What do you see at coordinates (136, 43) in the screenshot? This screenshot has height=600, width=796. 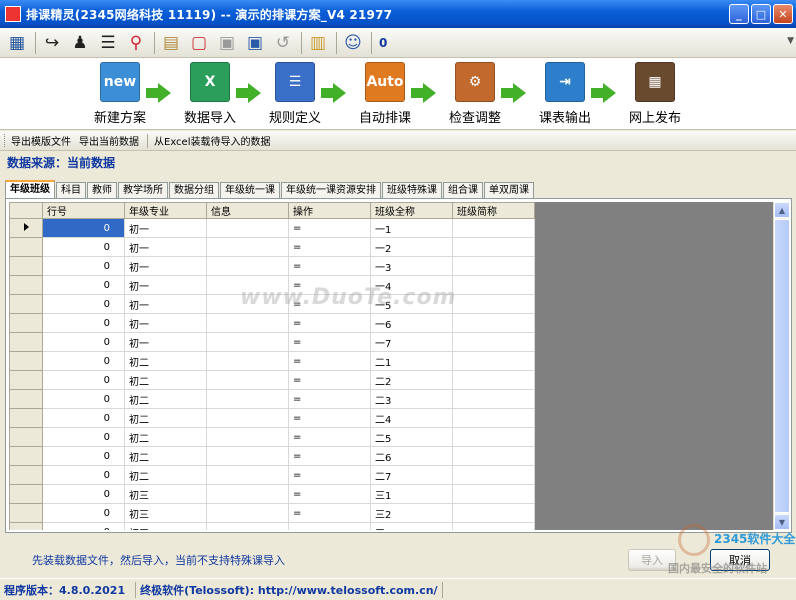 I see `signal-icon: ⚲` at bounding box center [136, 43].